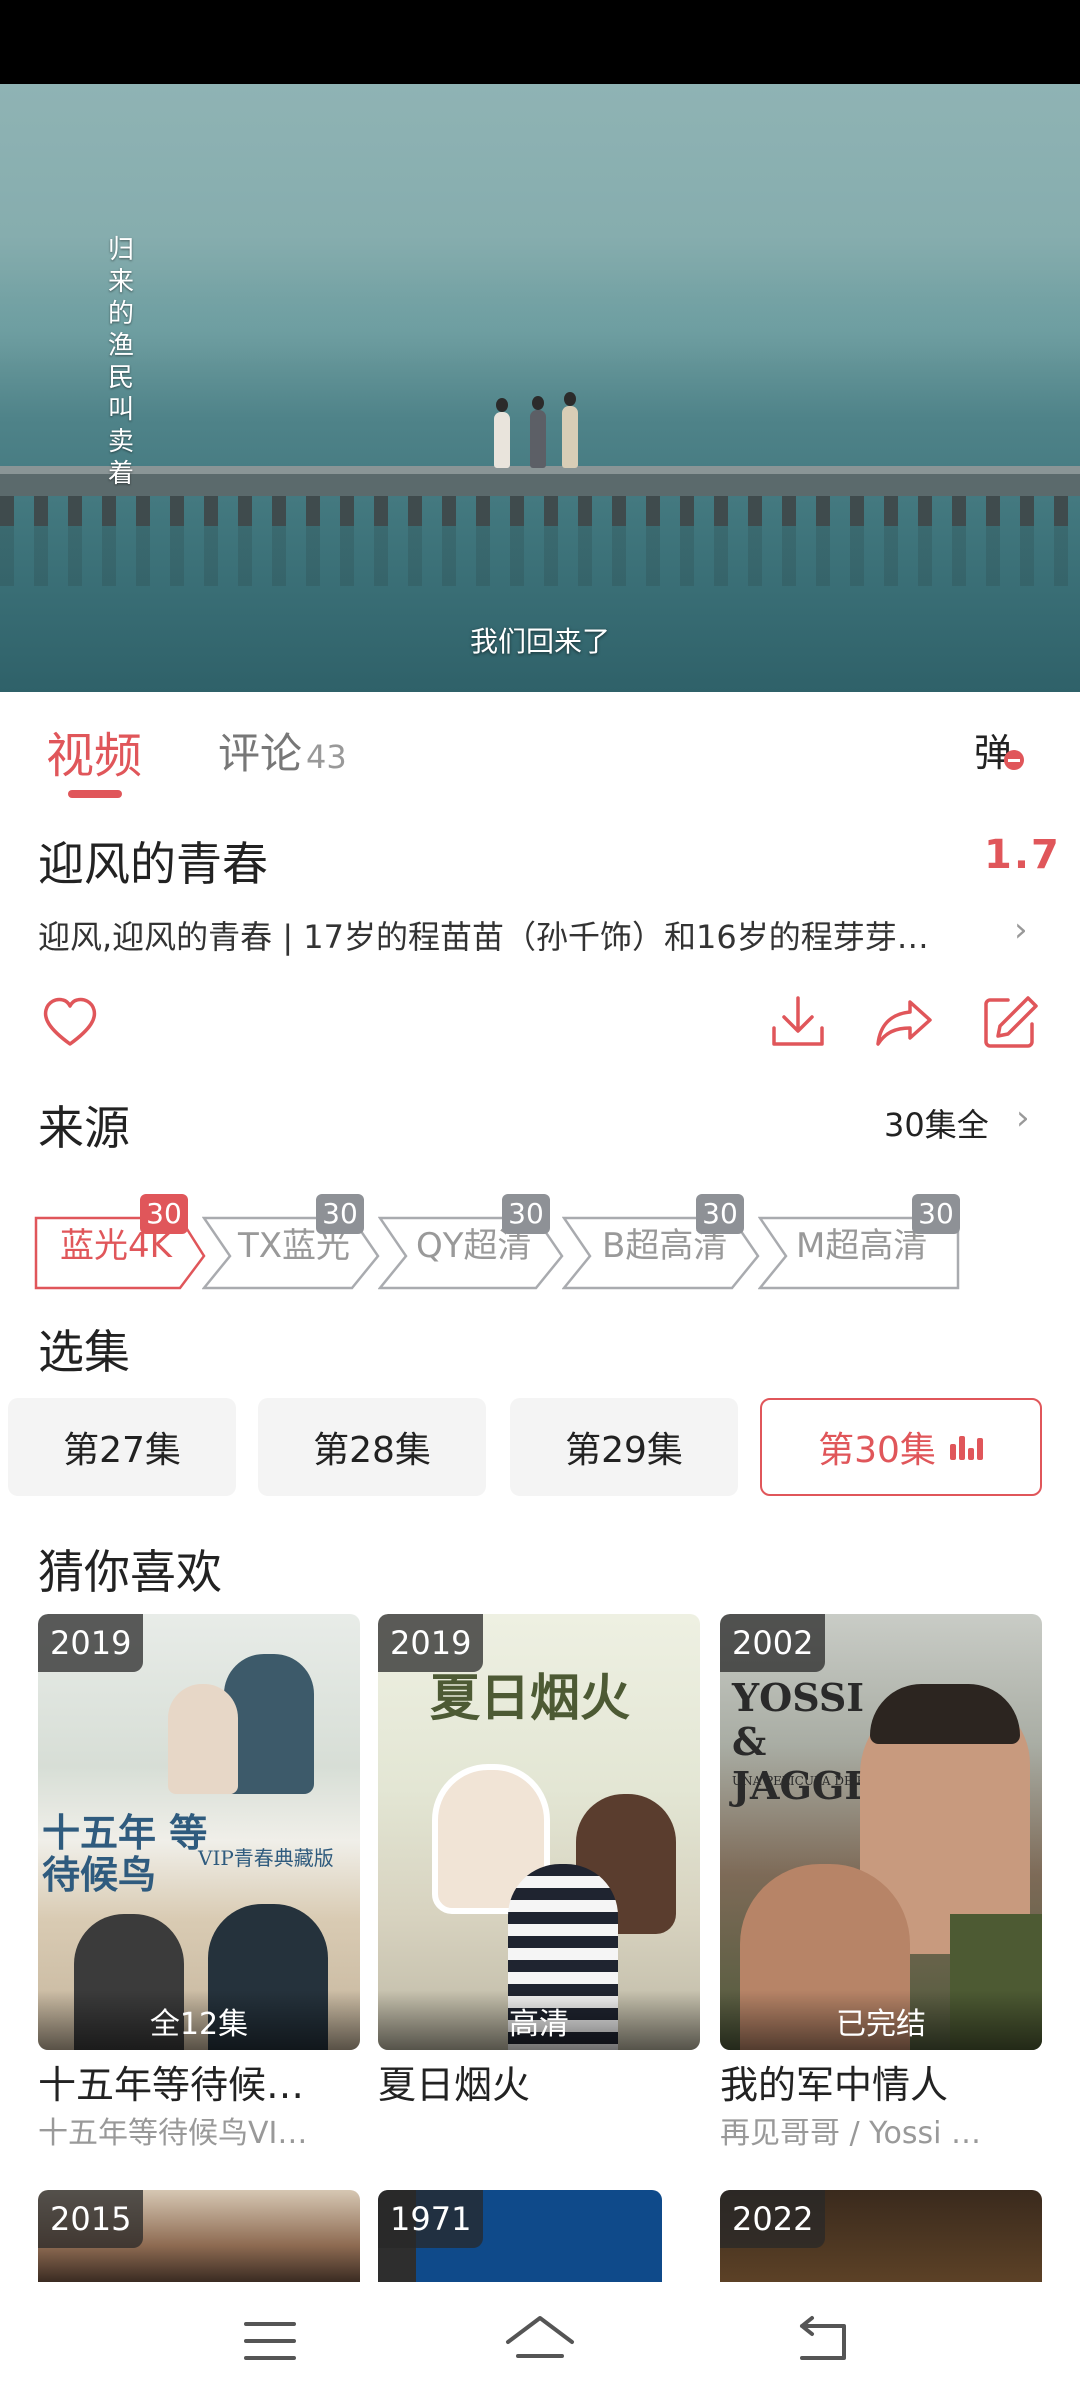 Image resolution: width=1080 pixels, height=2408 pixels. Describe the element at coordinates (120, 362) in the screenshot. I see `vertical-caption: 归 来 的 渔 民 叫 卖 着` at that location.